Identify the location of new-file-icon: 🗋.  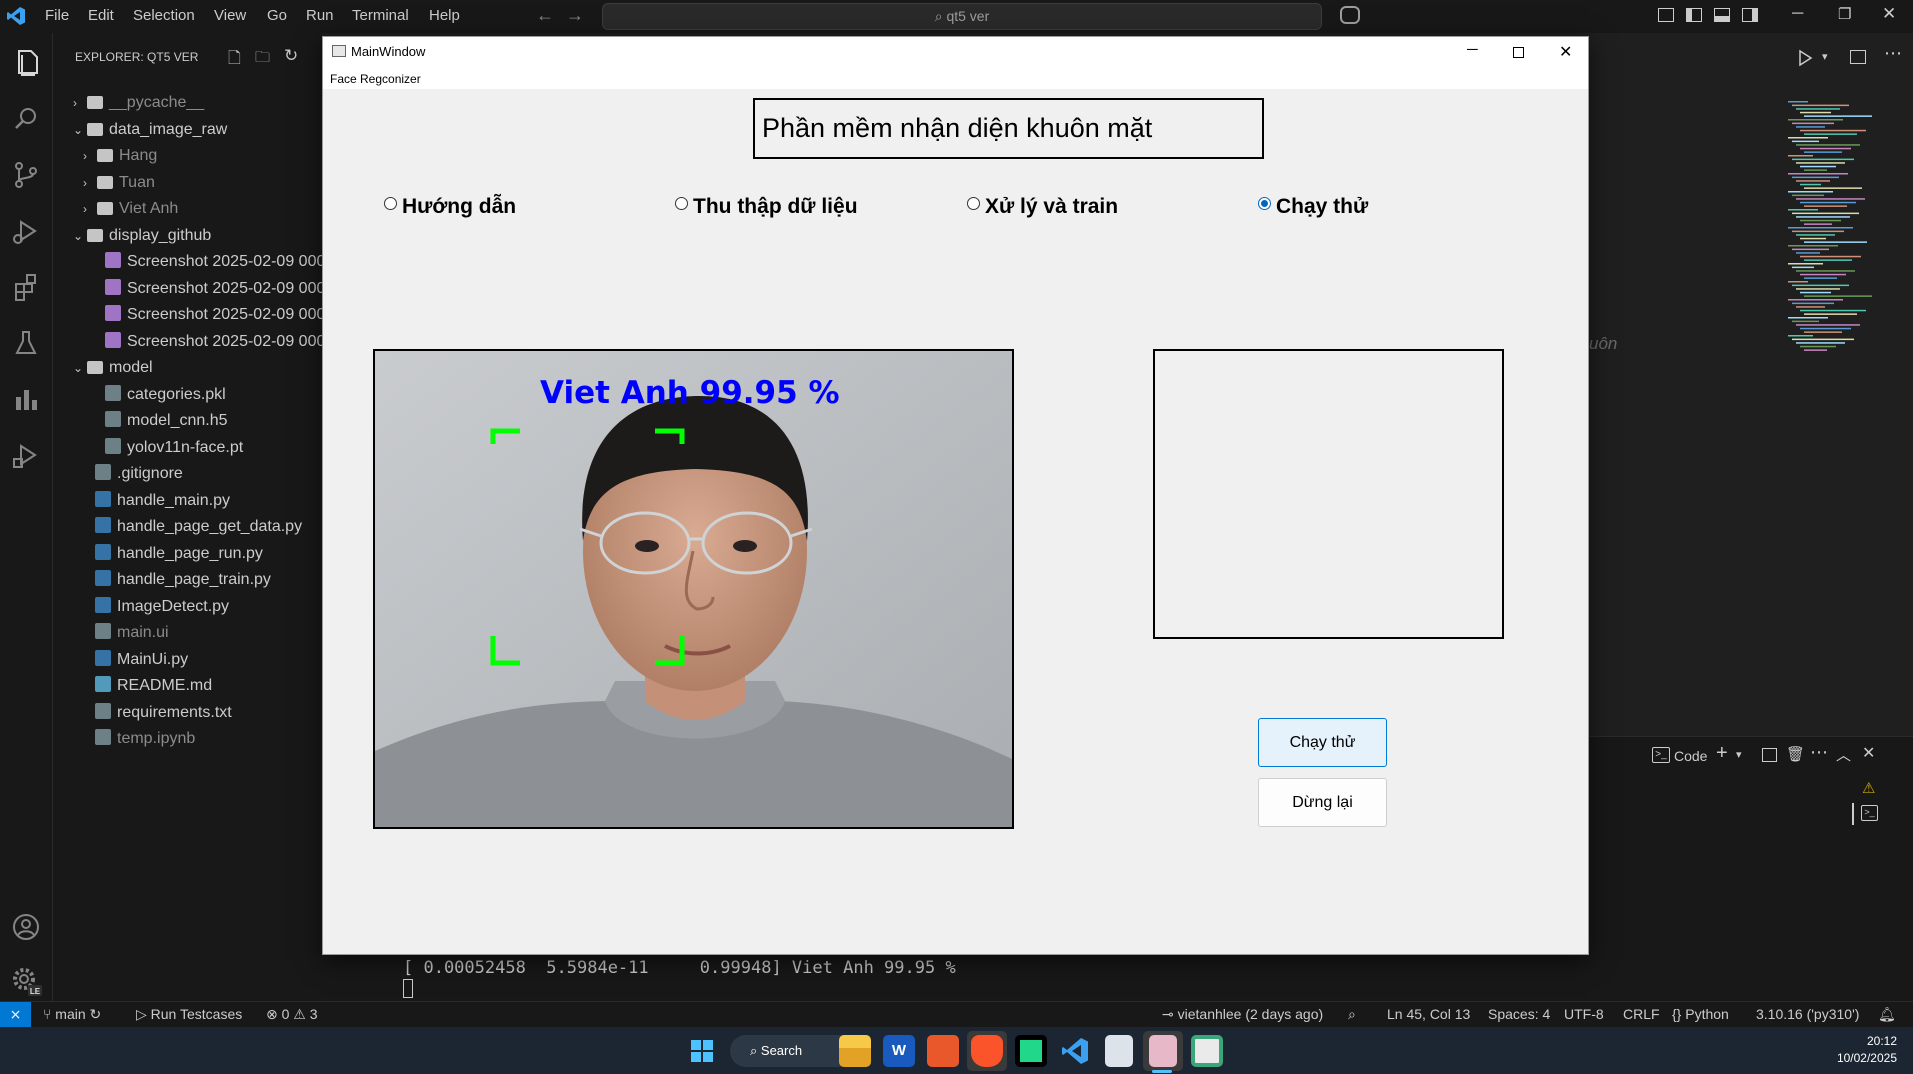
(234, 60).